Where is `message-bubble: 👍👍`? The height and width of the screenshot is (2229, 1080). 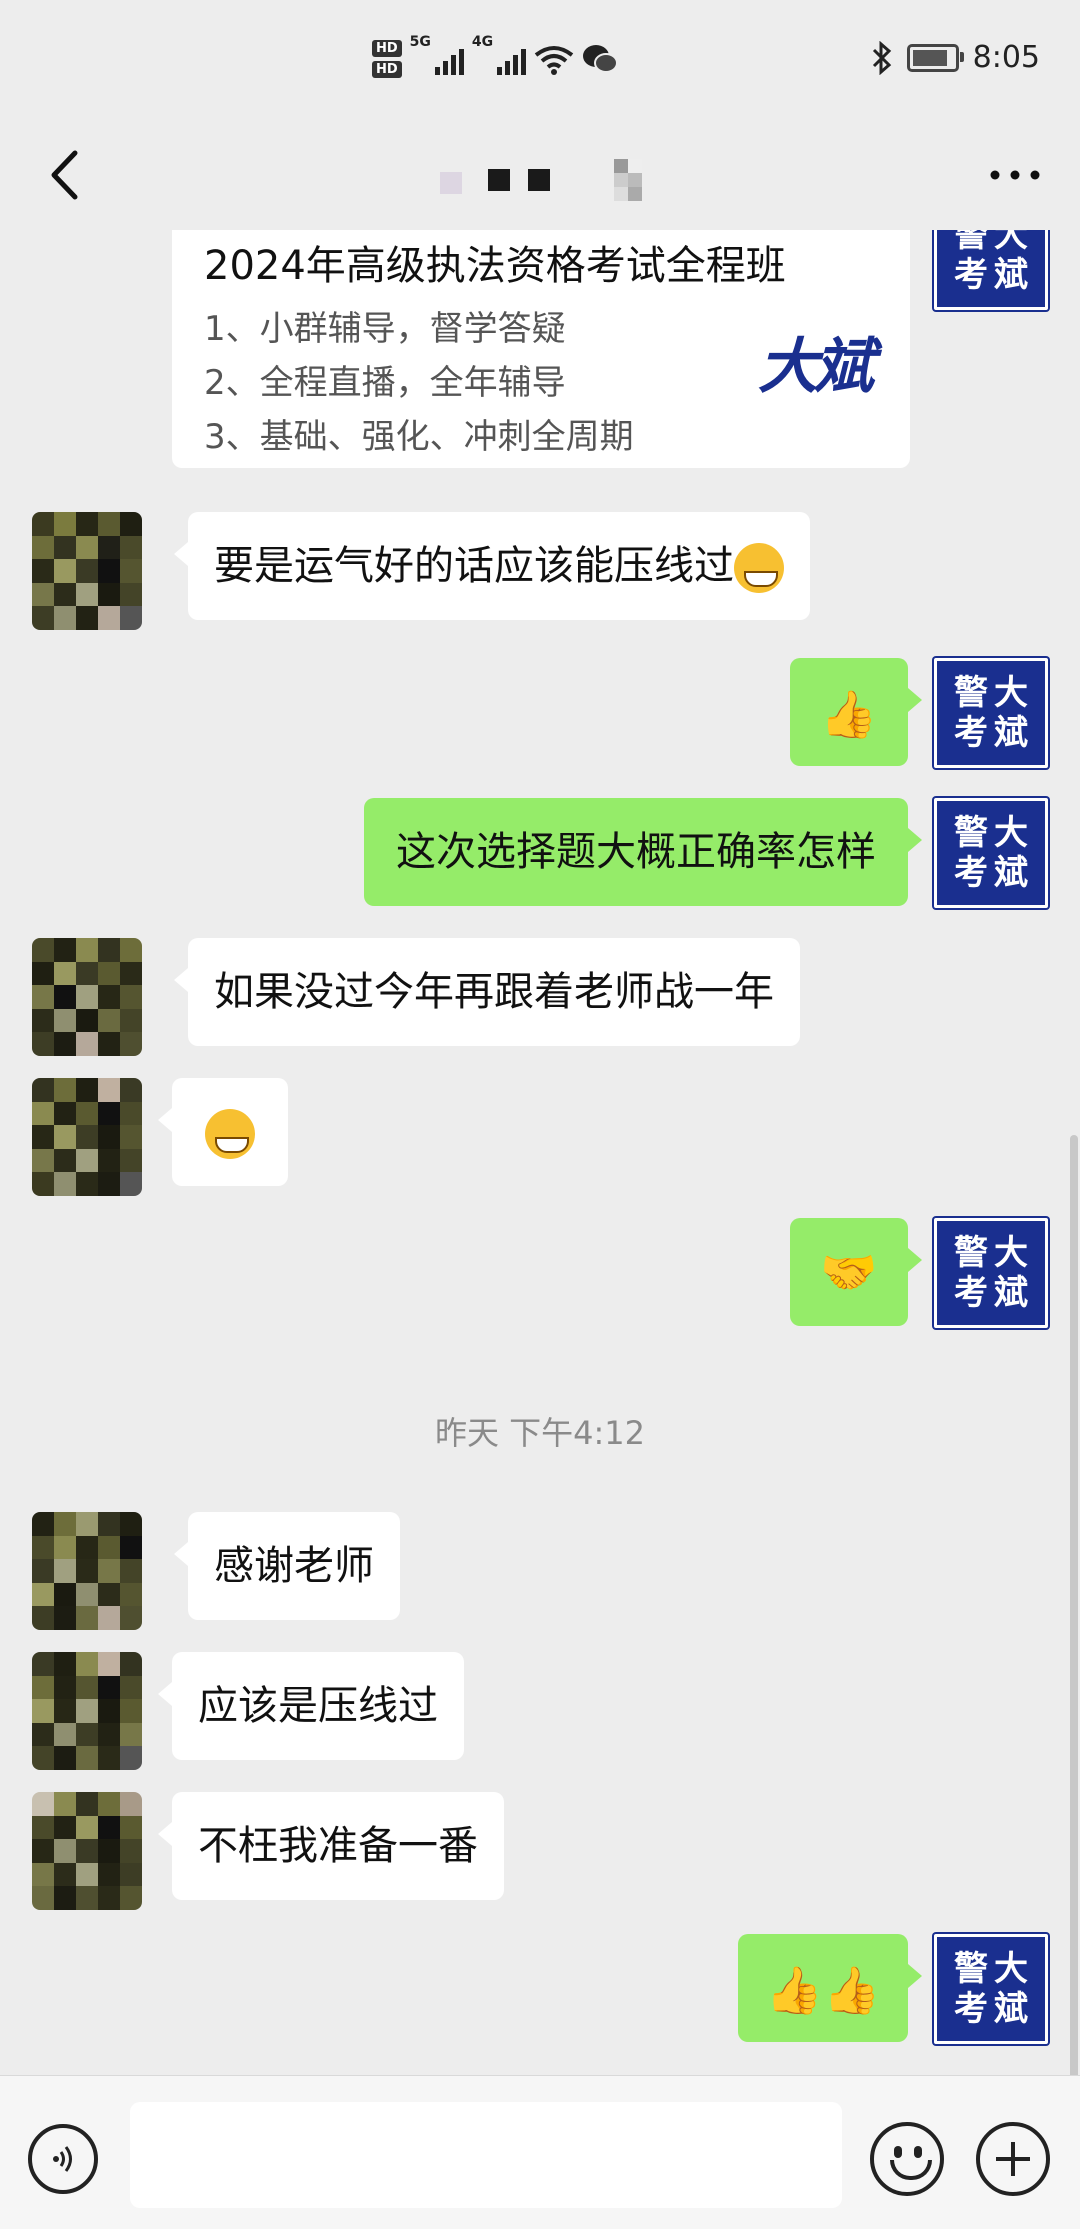
message-bubble: 👍👍 is located at coordinates (830, 1988).